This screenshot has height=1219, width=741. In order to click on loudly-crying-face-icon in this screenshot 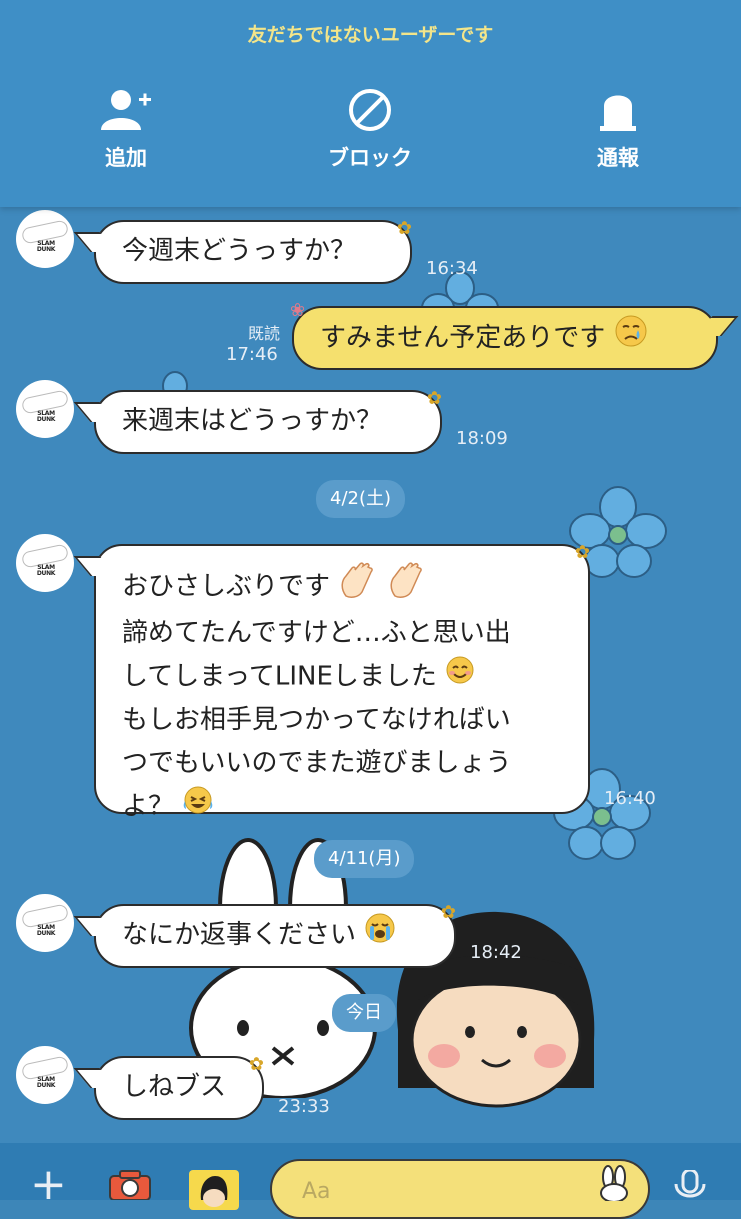, I will do `click(380, 935)`.